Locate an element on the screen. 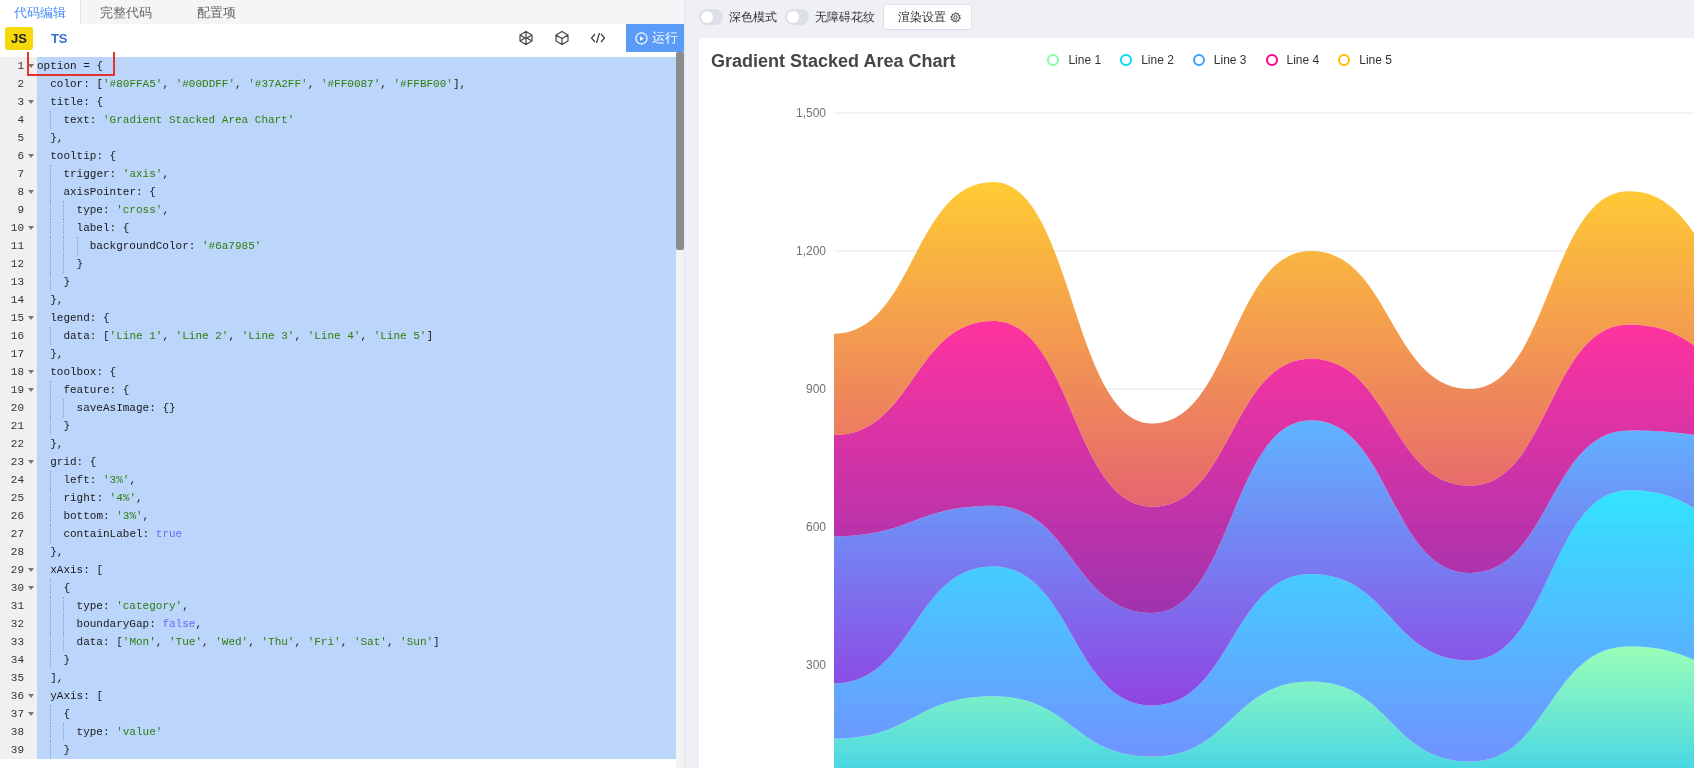 Image resolution: width=1694 pixels, height=768 pixels. axis-label: 600 is located at coordinates (815, 527).